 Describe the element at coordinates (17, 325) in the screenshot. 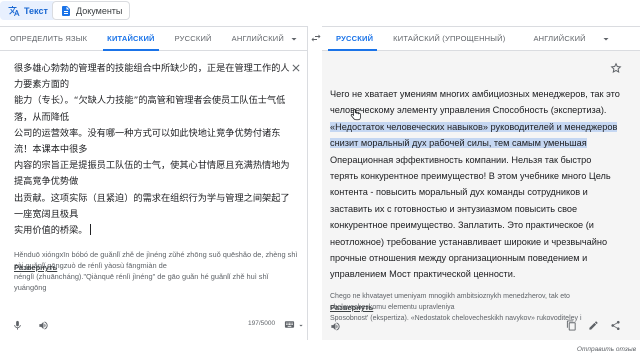

I see `microphone-icon` at that location.